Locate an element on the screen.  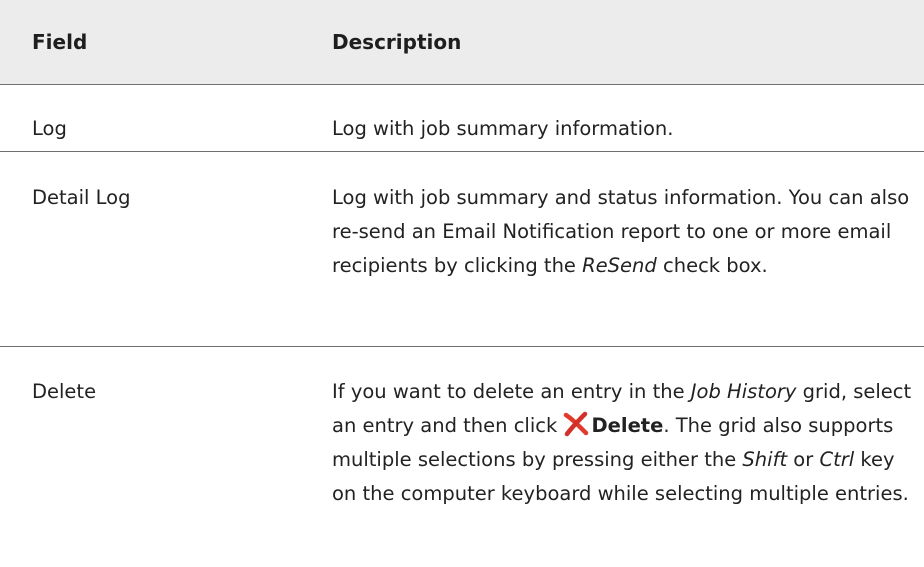
field-cell: Detail Log is located at coordinates (147, 249).